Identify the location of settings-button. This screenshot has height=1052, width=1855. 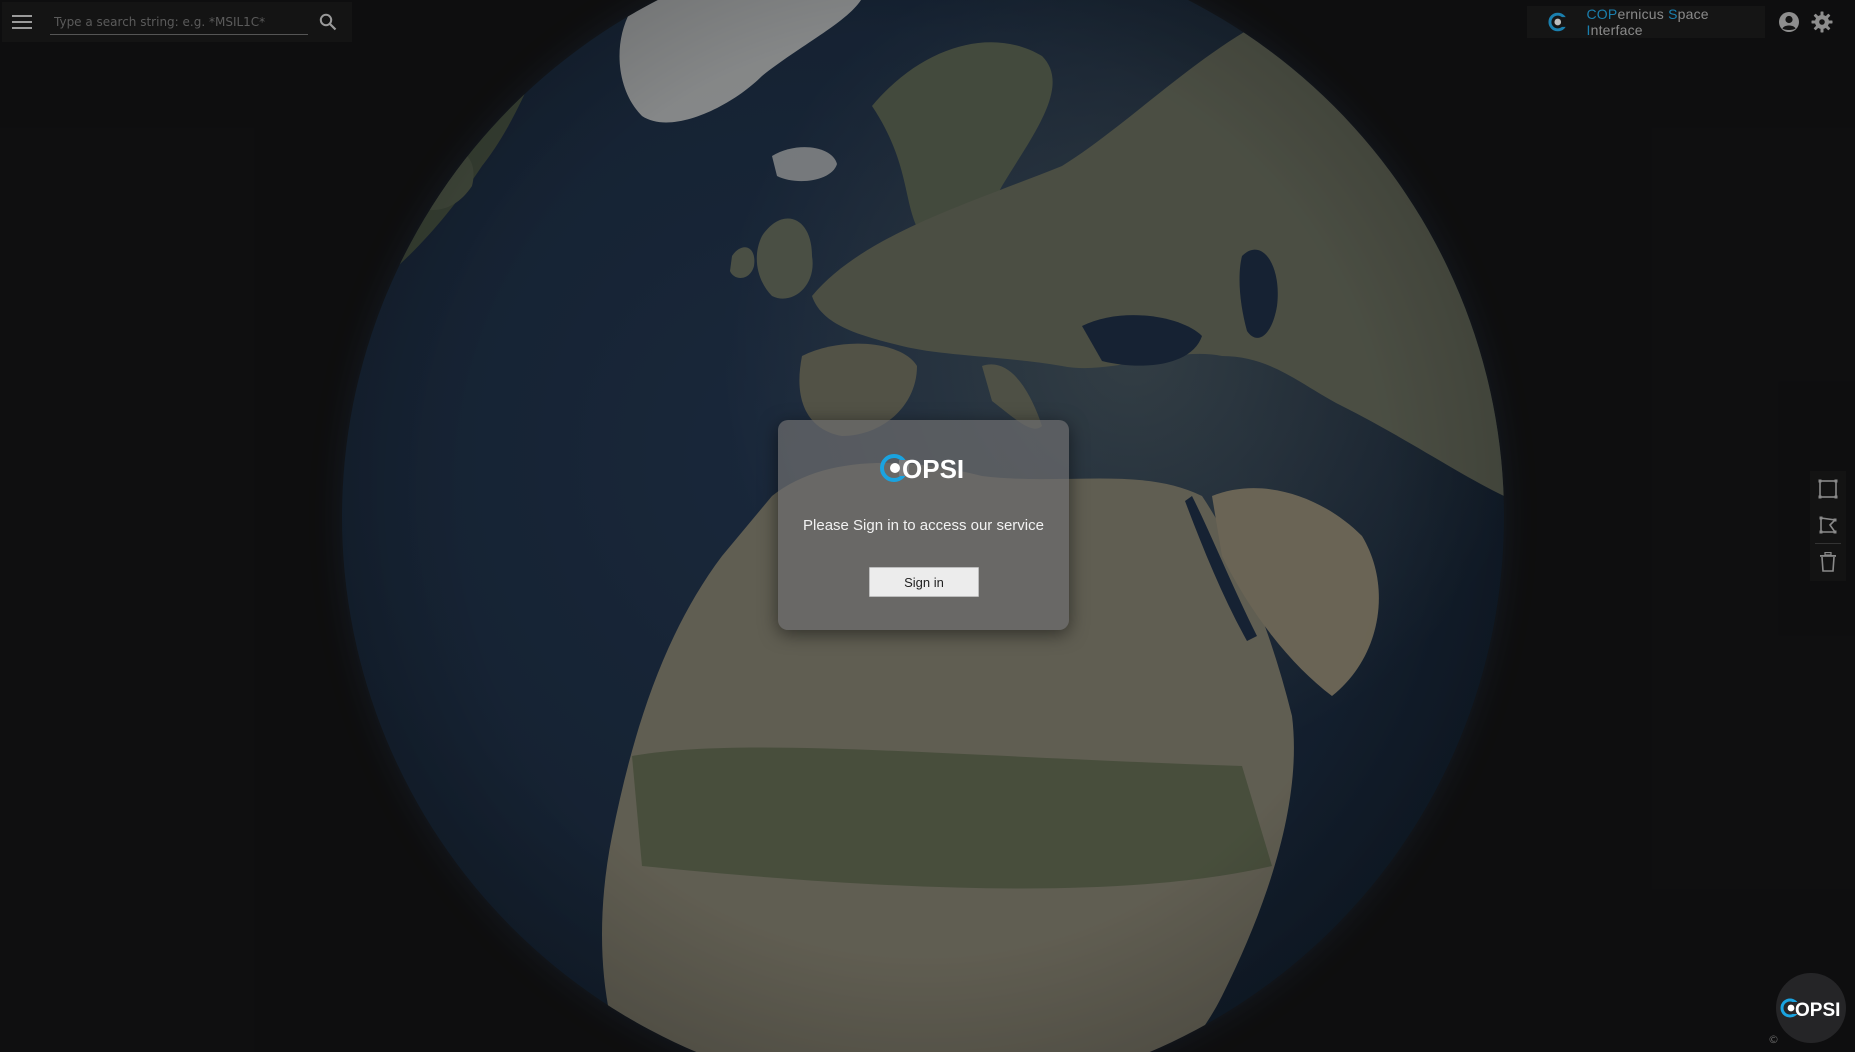
(1822, 22).